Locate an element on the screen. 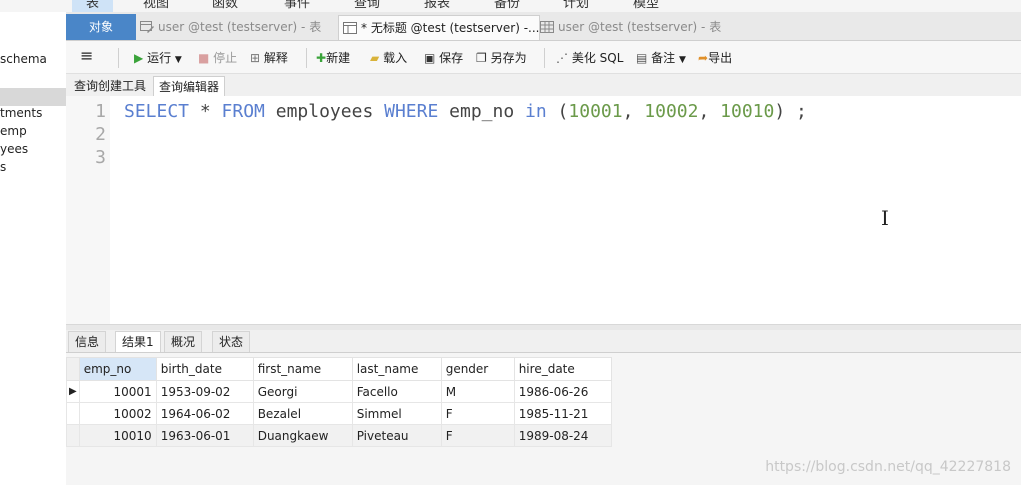 The width and height of the screenshot is (1021, 485). tab-user-table-data: user @test (testserver) - 表 is located at coordinates (640, 27).